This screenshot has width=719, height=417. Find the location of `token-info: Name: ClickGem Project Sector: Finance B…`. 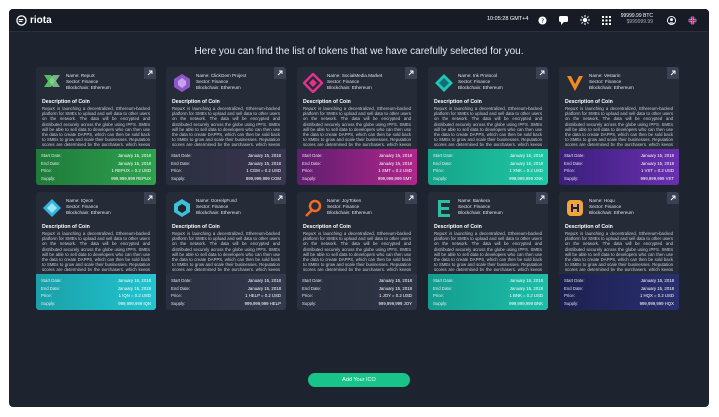

token-info: Name: ClickGem Project Sector: Finance B… is located at coordinates (221, 82).